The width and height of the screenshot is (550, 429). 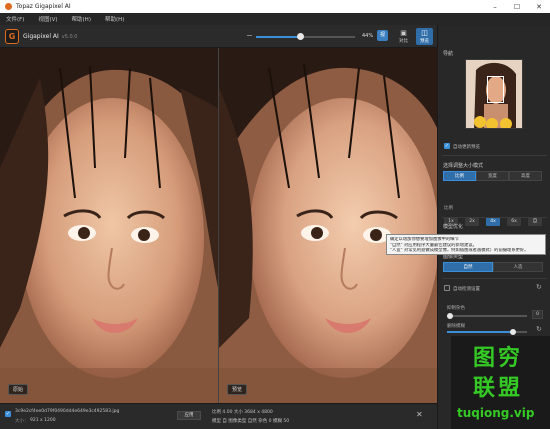 I want to click on split-view-button: ▣ 对比, so click(x=403, y=36).